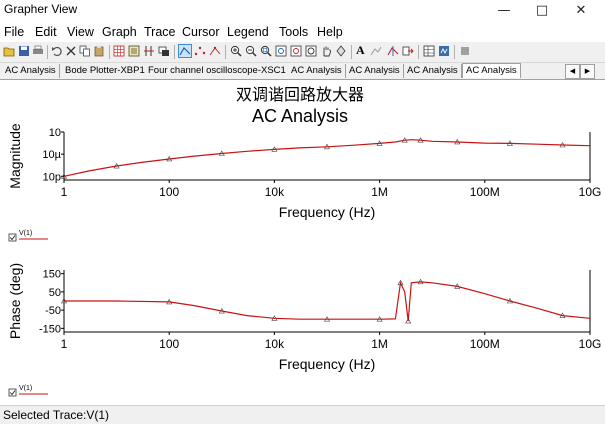  Describe the element at coordinates (50, 329) in the screenshot. I see `y-tick-label: -150` at that location.